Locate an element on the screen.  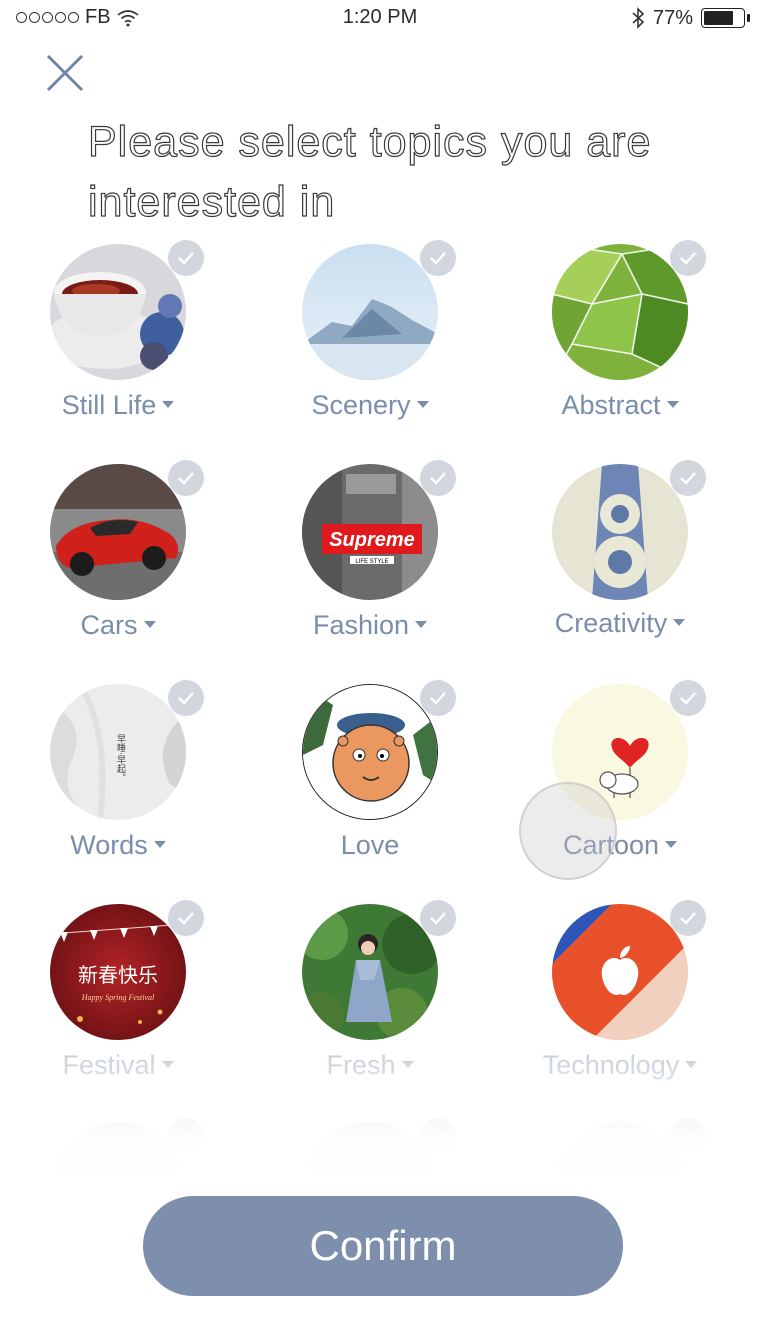
creativity-image is located at coordinates (620, 532).